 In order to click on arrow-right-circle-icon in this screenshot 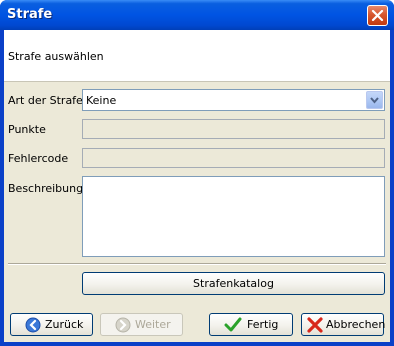, I will do `click(123, 325)`.